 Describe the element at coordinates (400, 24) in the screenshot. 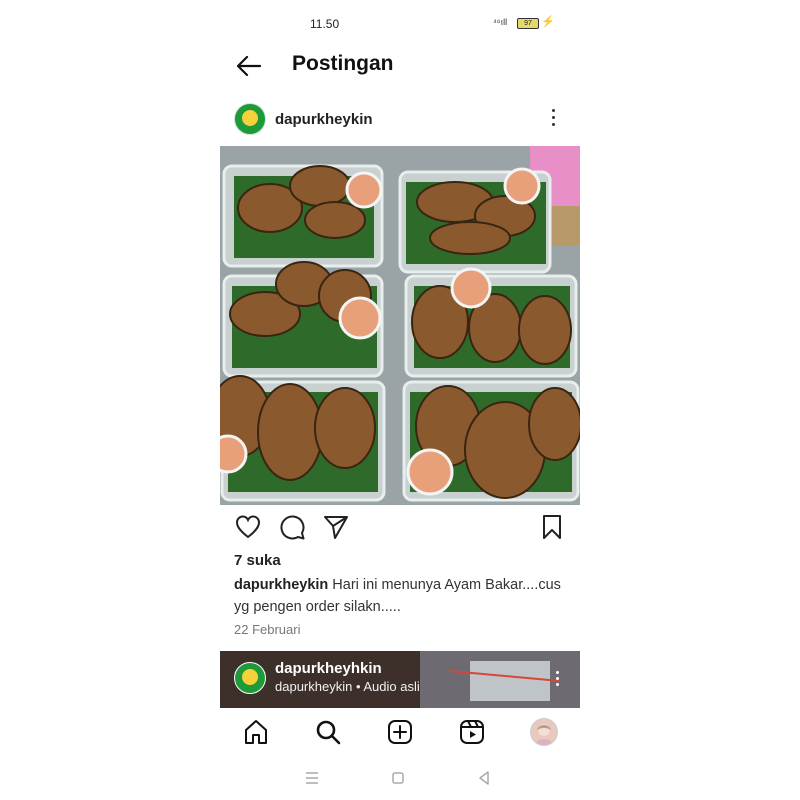

I see `status-bar: 11.50 ⁴⁶ıll 97 ⚡` at that location.